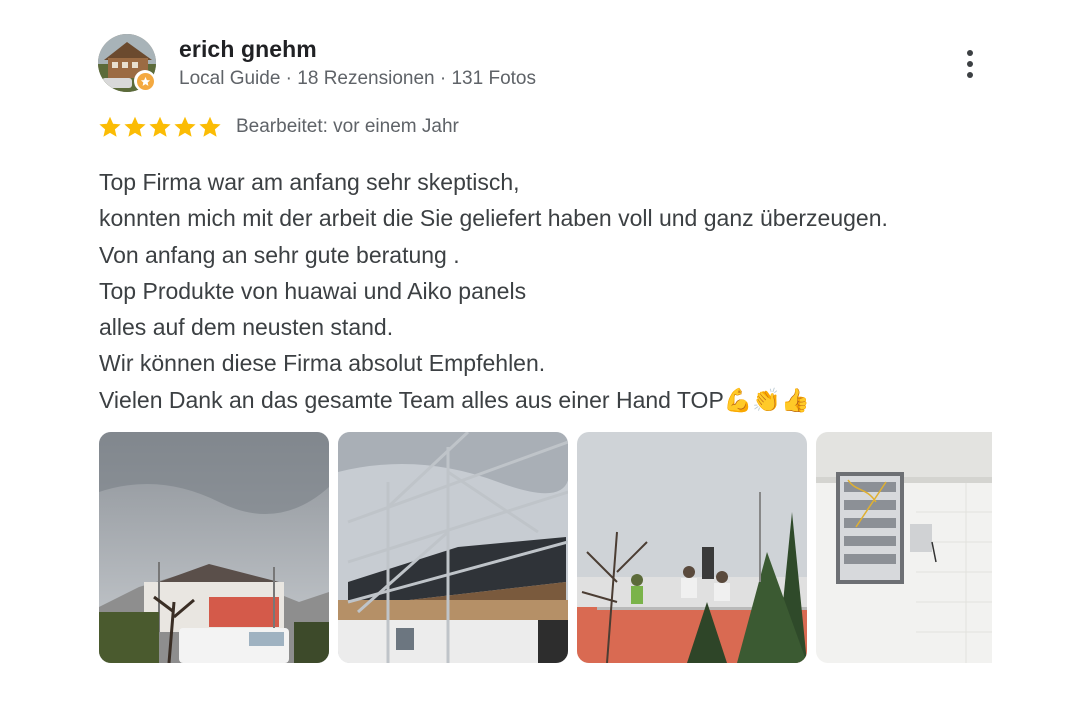 Image resolution: width=1080 pixels, height=715 pixels. I want to click on review-line: Top Produkte von huawai und Aiko panels, so click(313, 290).